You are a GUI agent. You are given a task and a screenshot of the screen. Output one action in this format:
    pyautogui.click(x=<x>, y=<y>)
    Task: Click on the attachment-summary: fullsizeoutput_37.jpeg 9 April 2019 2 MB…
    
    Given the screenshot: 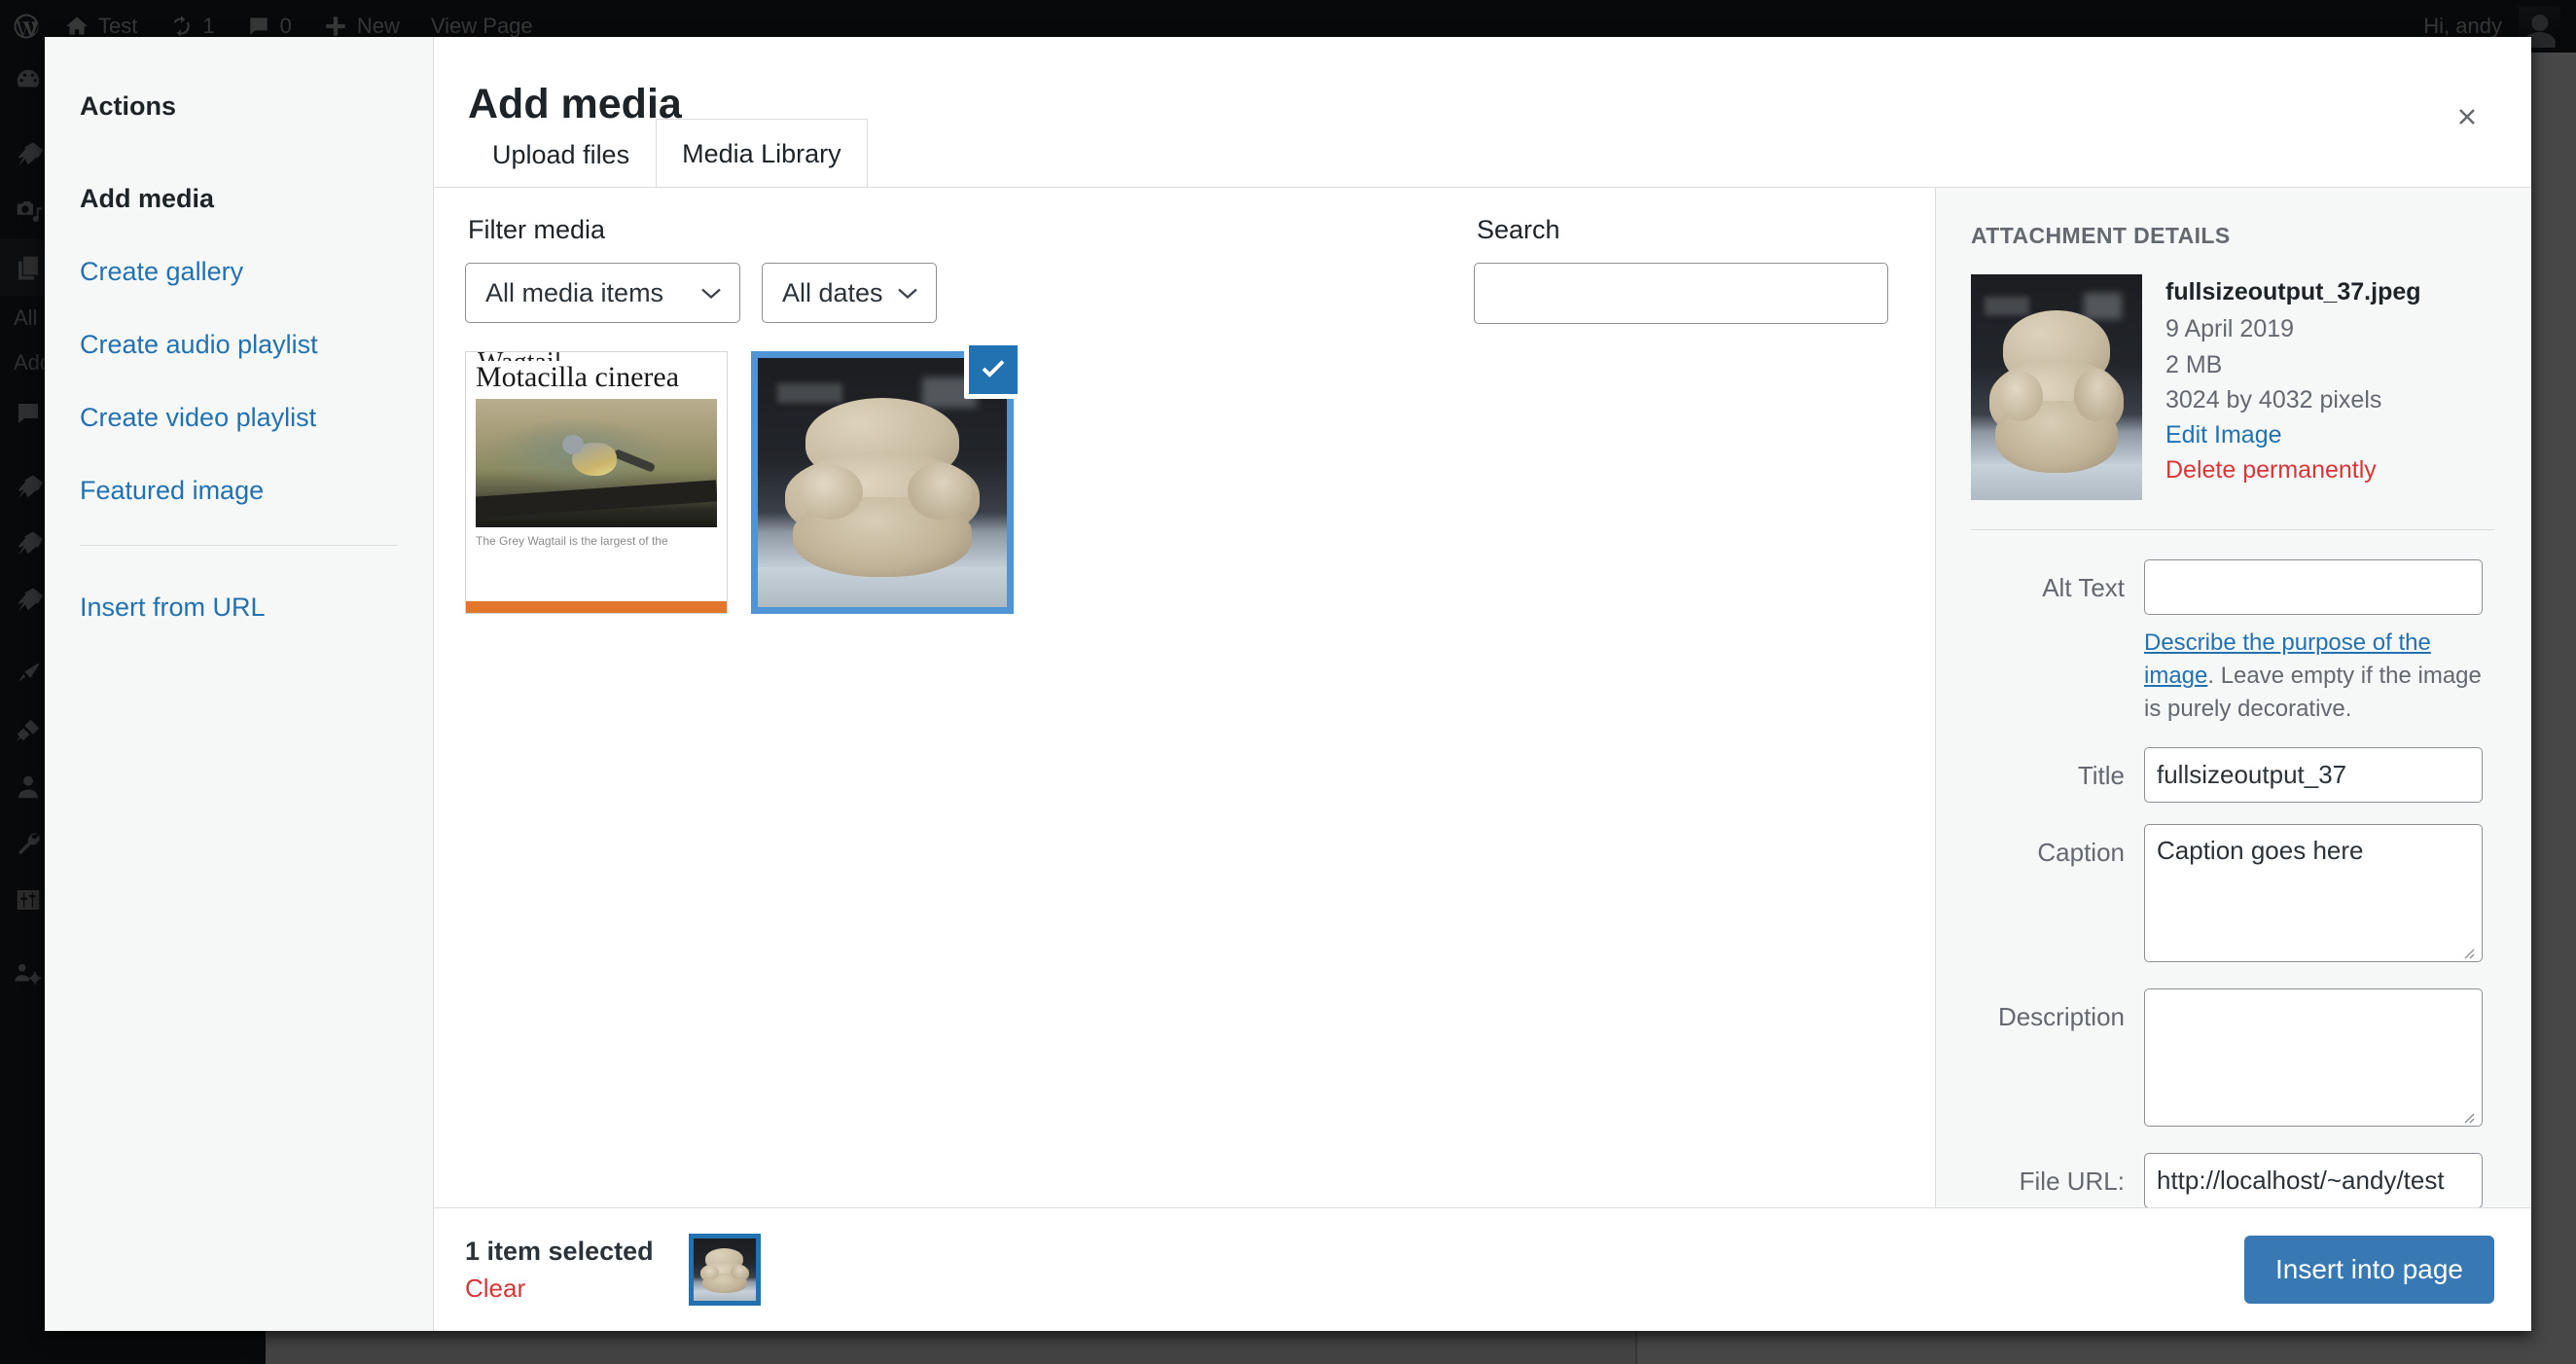 What is the action you would take?
    pyautogui.click(x=2232, y=387)
    